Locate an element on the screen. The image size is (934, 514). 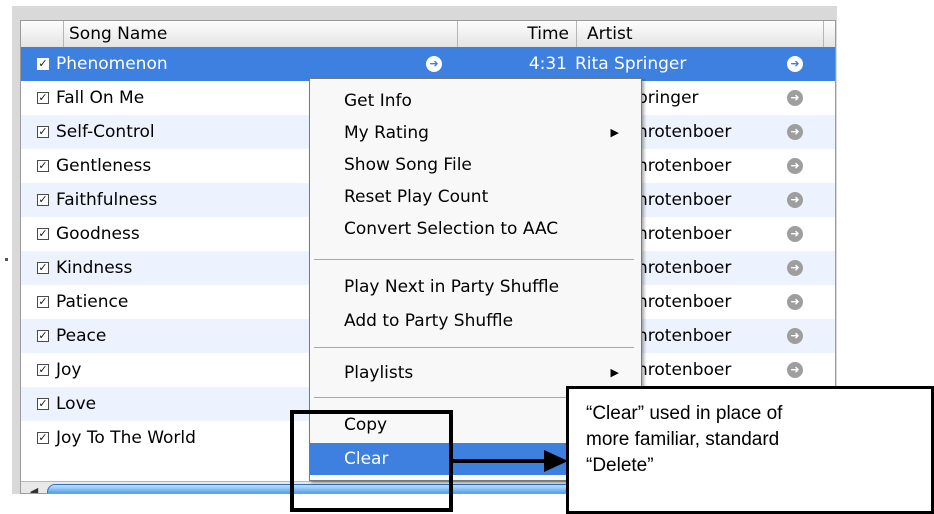
song-name: Self-Control is located at coordinates (105, 132).